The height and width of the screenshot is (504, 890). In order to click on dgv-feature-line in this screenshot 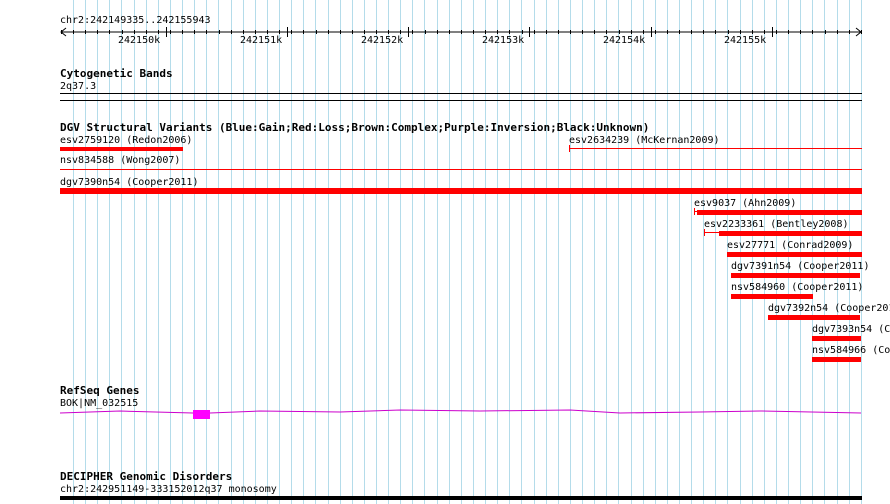, I will do `click(712, 232)`.